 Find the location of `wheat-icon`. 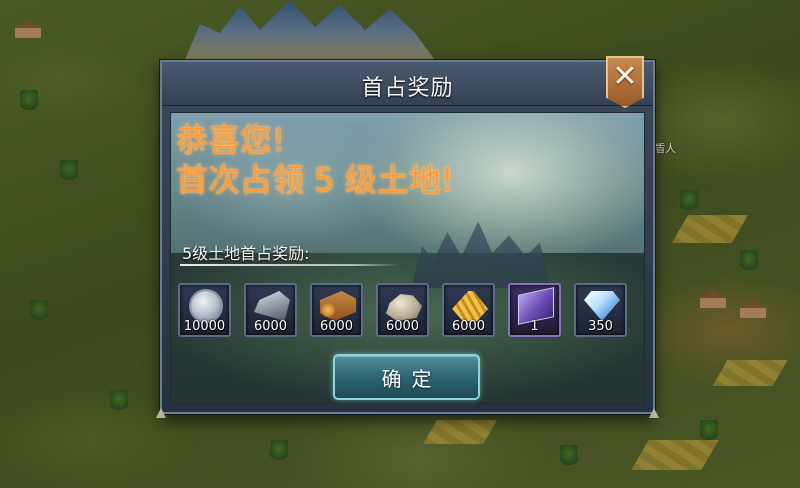

wheat-icon is located at coordinates (470, 306).